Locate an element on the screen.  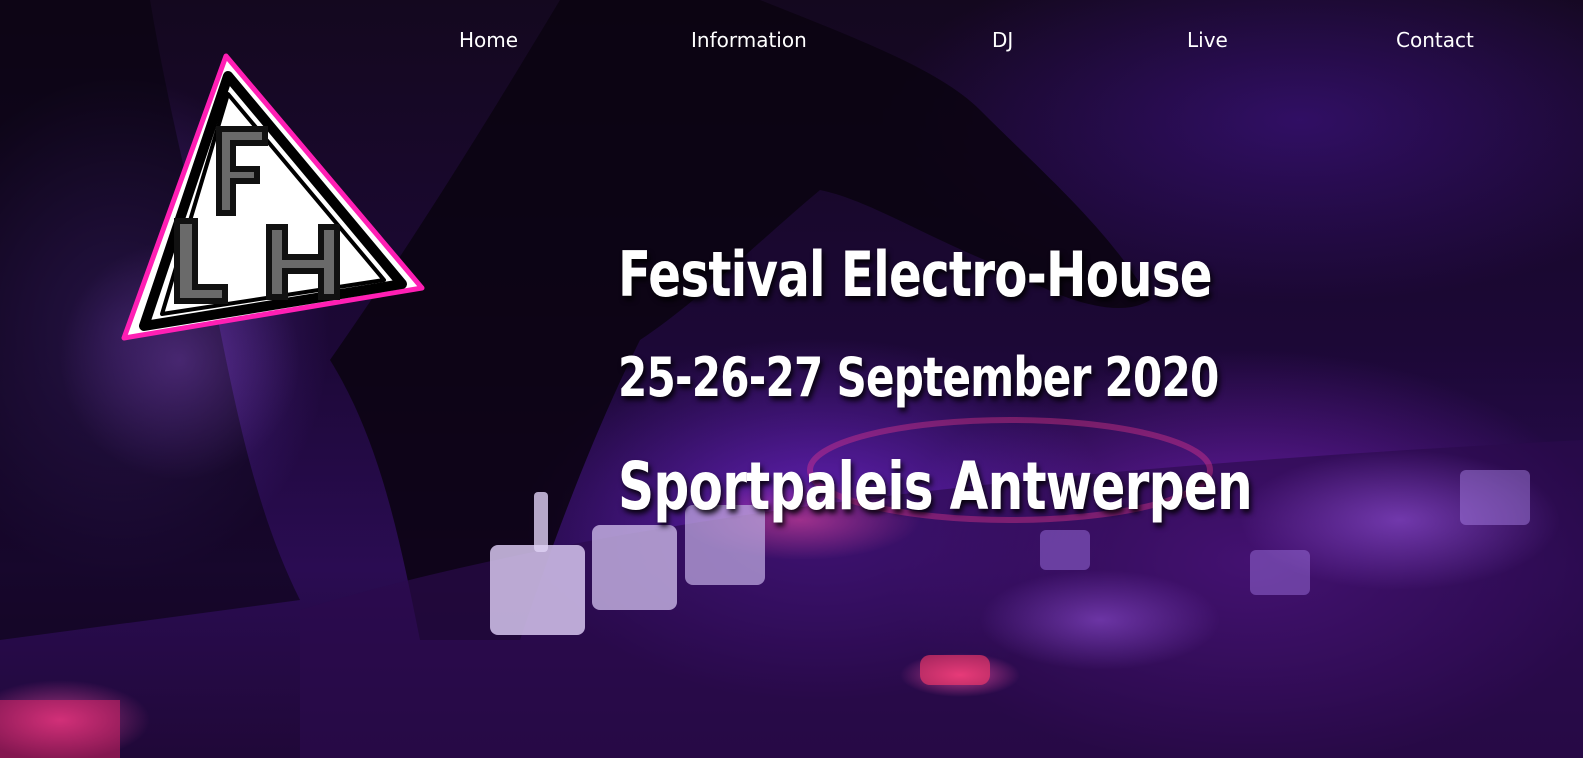
nav-contact-link: Contact is located at coordinates (1435, 40).